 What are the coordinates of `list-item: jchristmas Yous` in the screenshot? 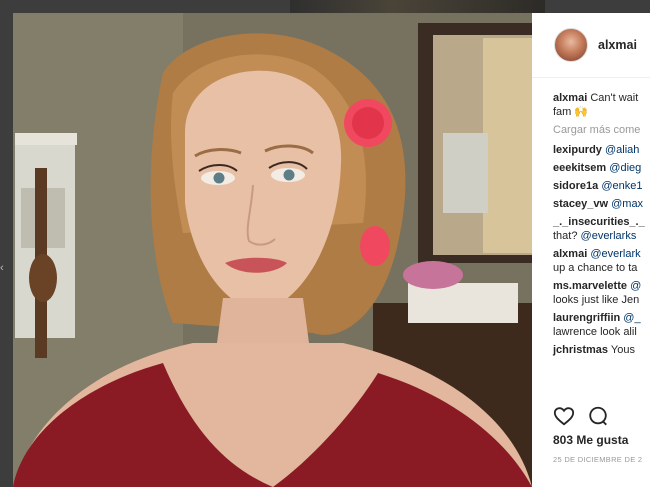 It's located at (601, 350).